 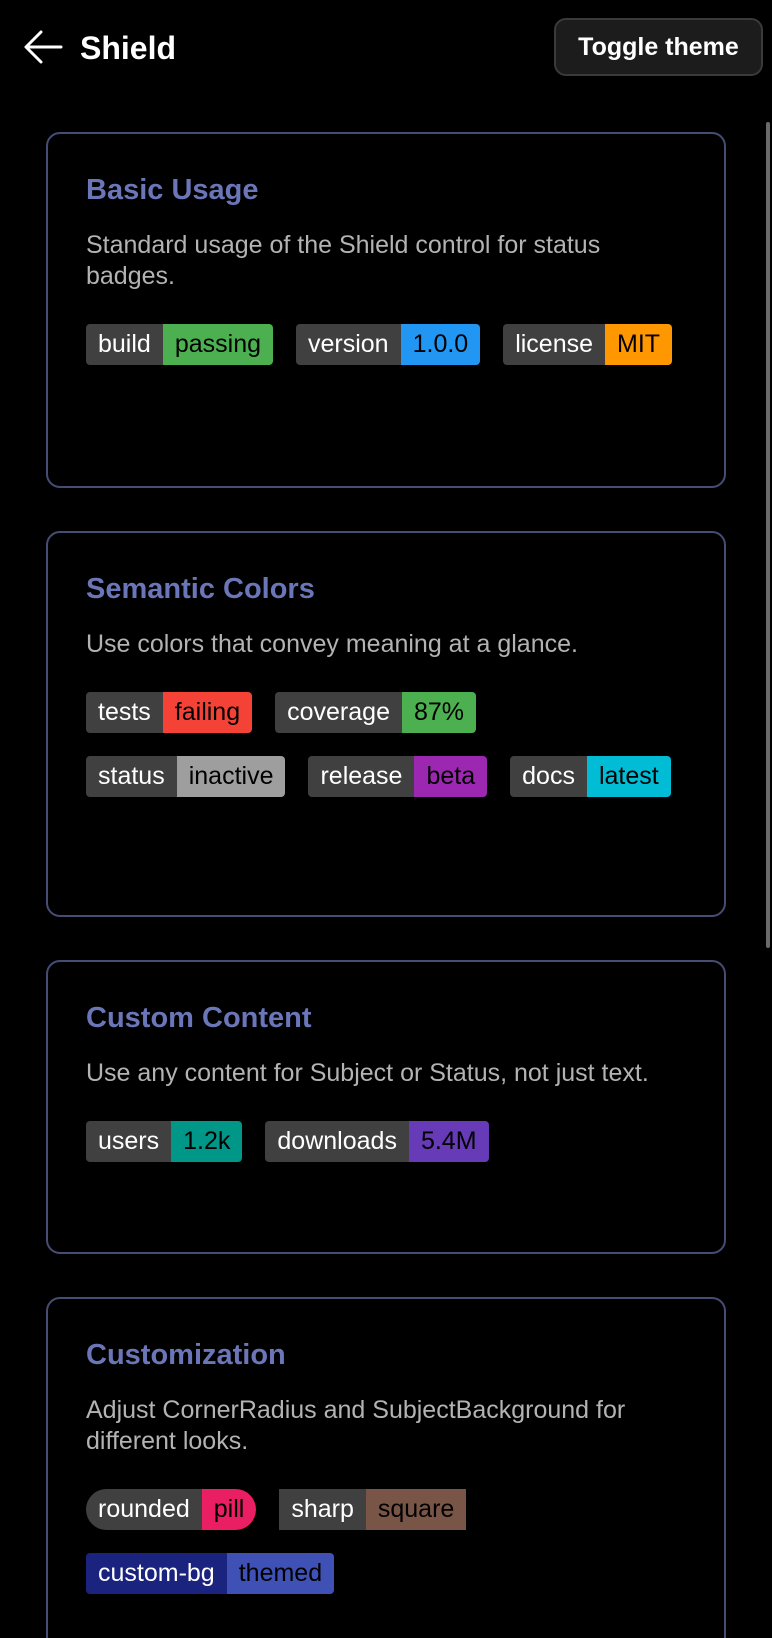 I want to click on shield-subject: release, so click(x=361, y=776).